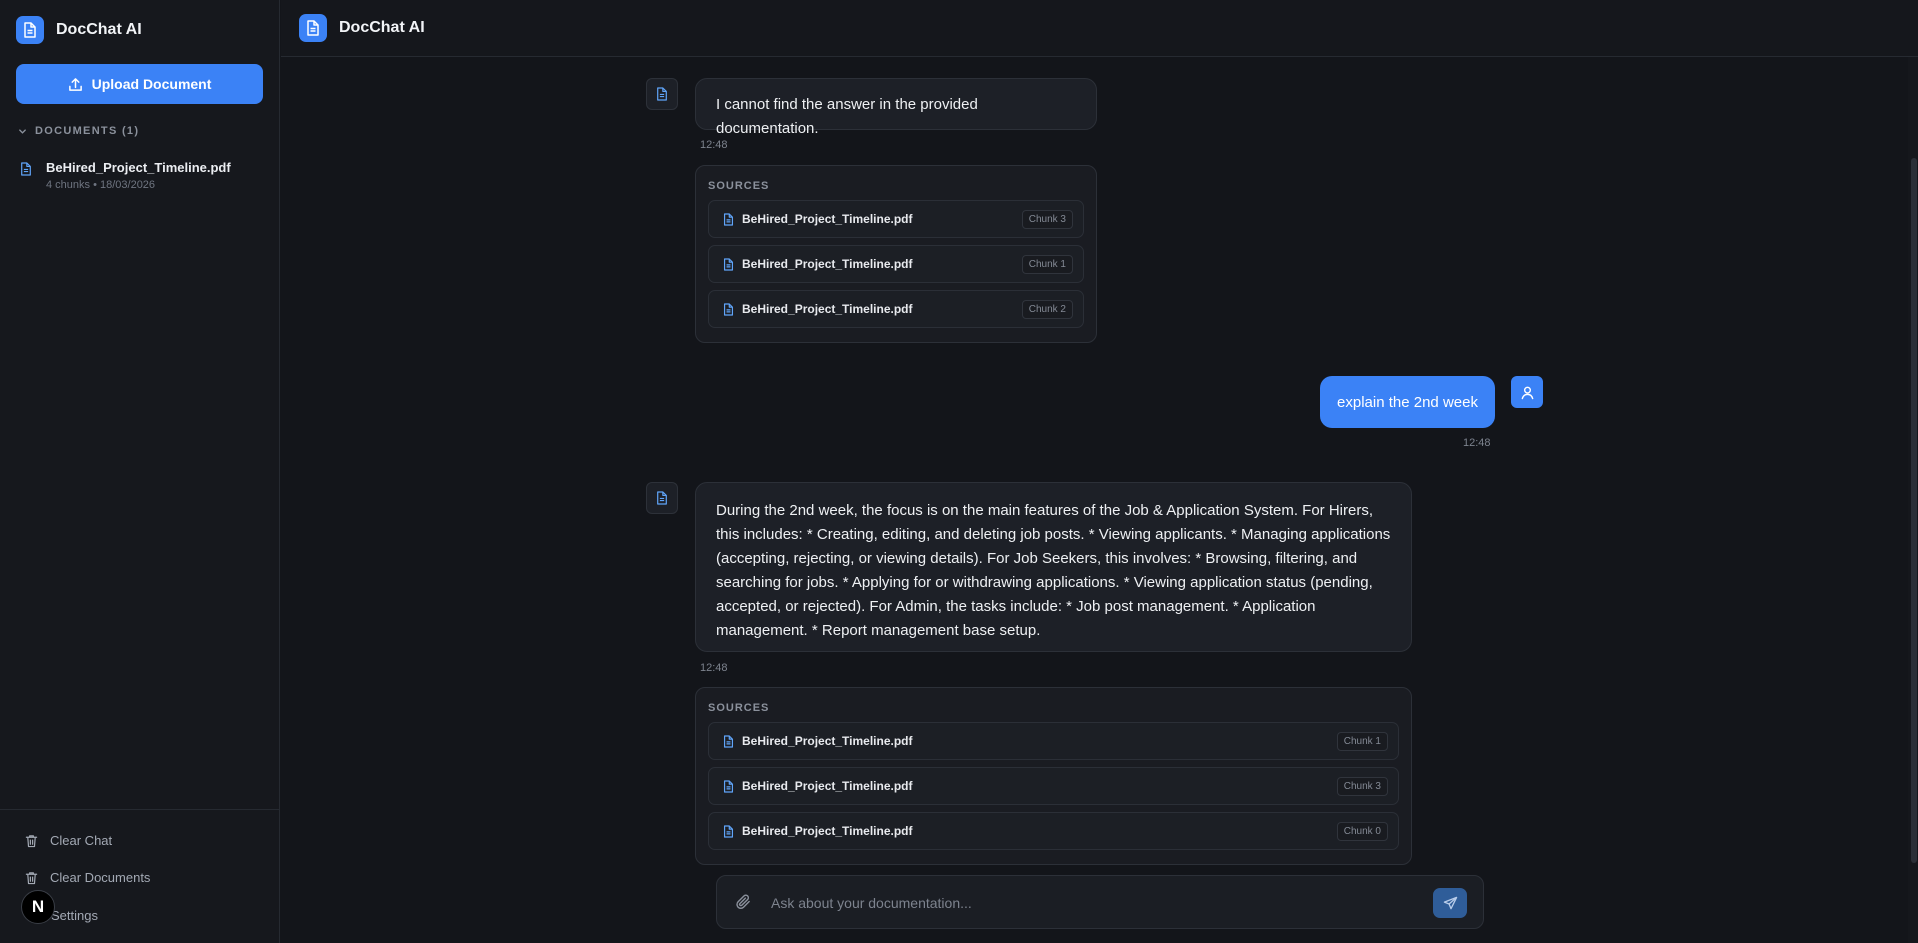  Describe the element at coordinates (1047, 309) in the screenshot. I see `chunk-badge: Chunk 2` at that location.